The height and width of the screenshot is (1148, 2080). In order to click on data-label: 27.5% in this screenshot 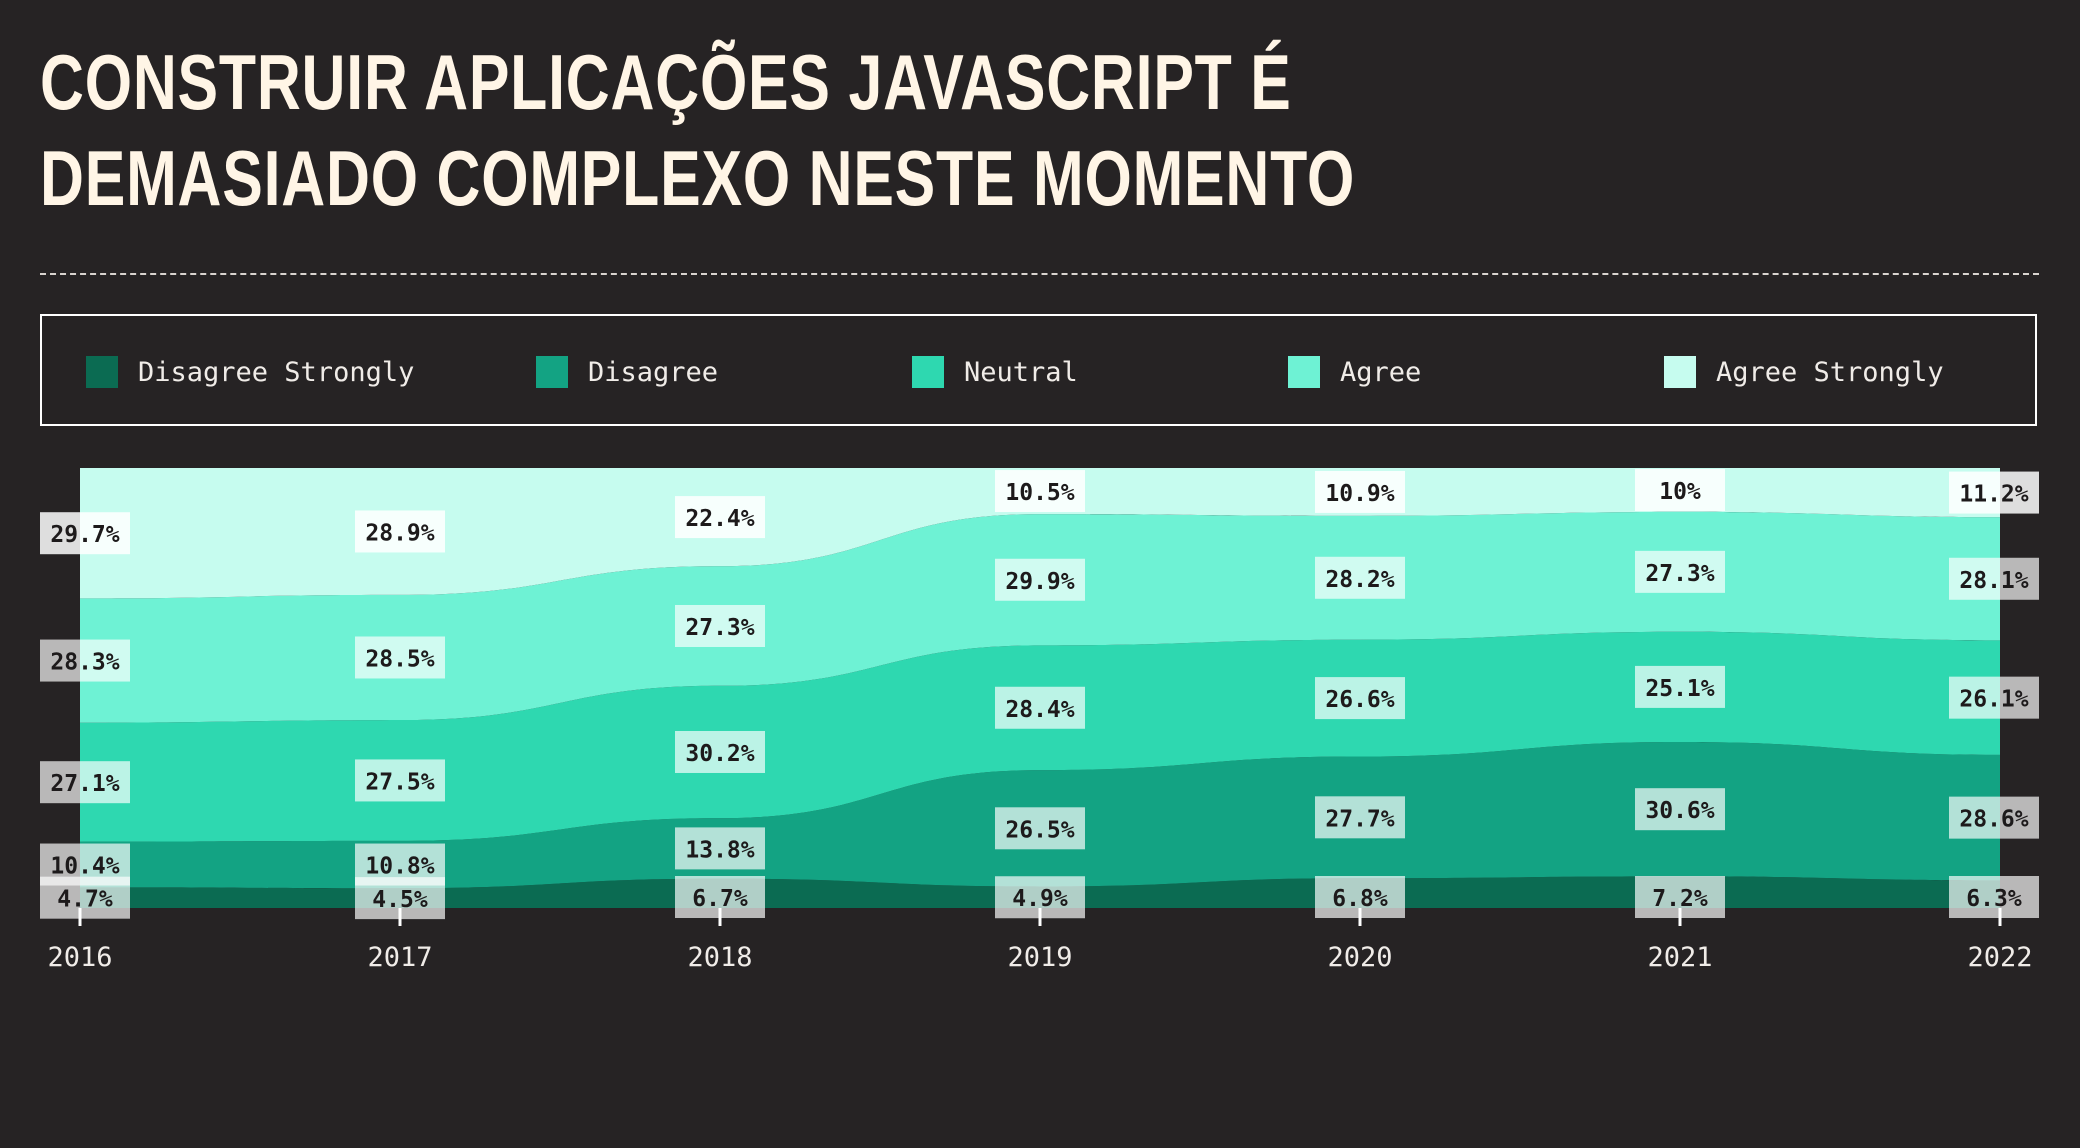, I will do `click(400, 780)`.